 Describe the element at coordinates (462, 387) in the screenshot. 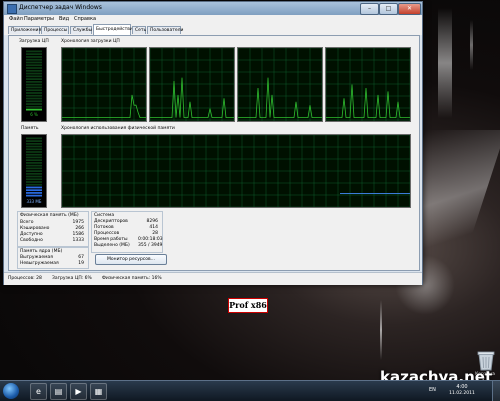

I see `clock-time: 4:00` at that location.